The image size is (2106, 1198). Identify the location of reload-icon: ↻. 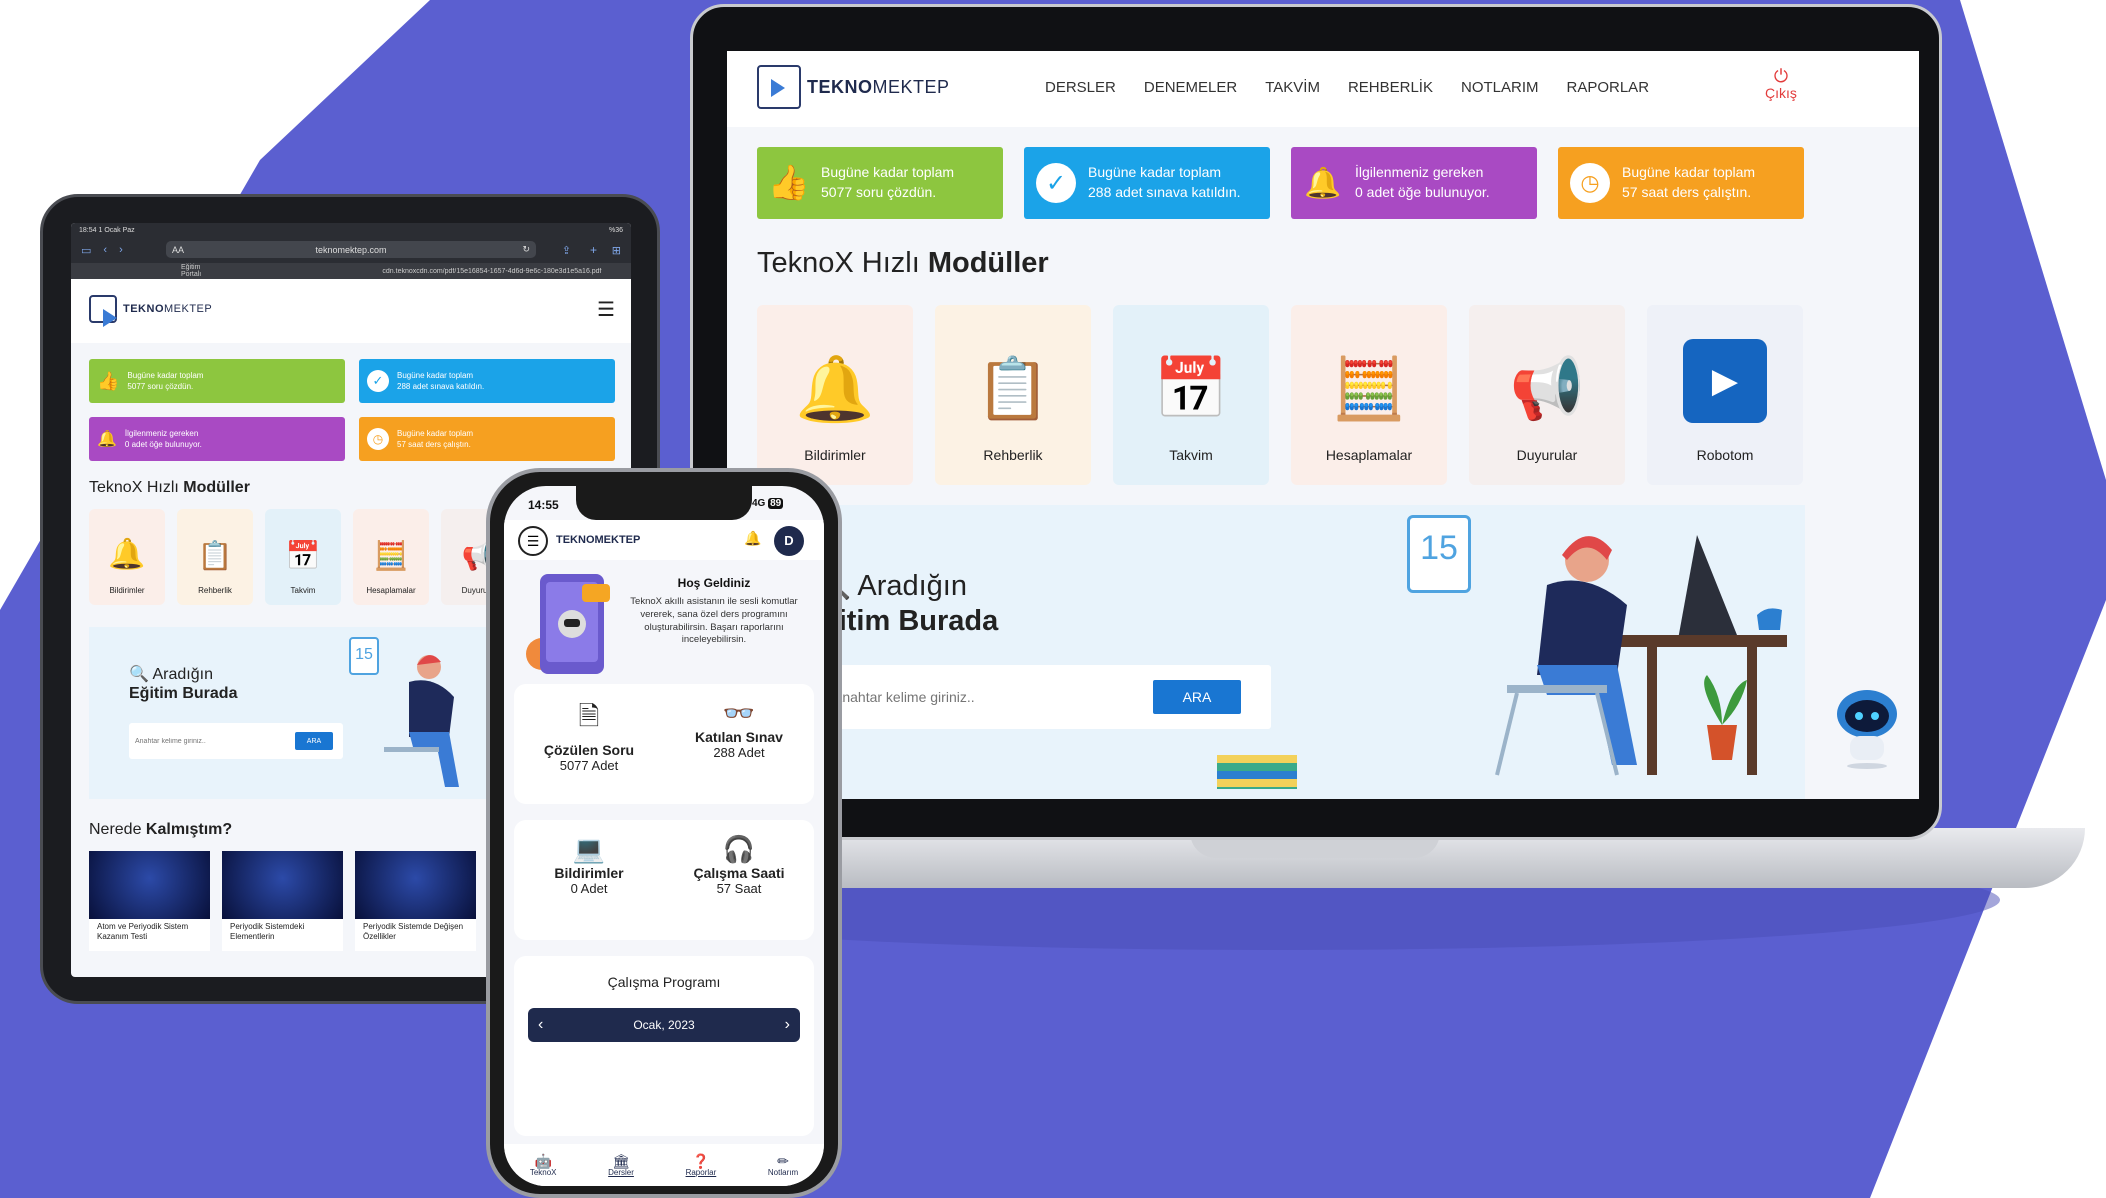
(526, 249).